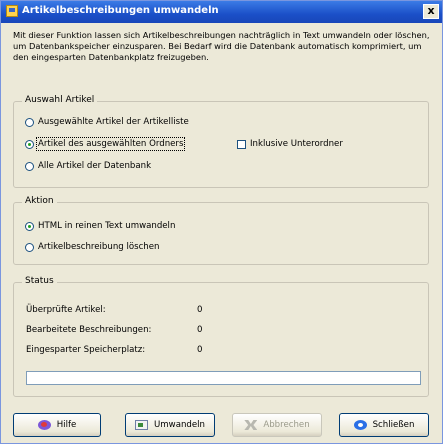 The width and height of the screenshot is (443, 444). I want to click on checkbox-unterordner: Inklusive Unterordner, so click(290, 144).